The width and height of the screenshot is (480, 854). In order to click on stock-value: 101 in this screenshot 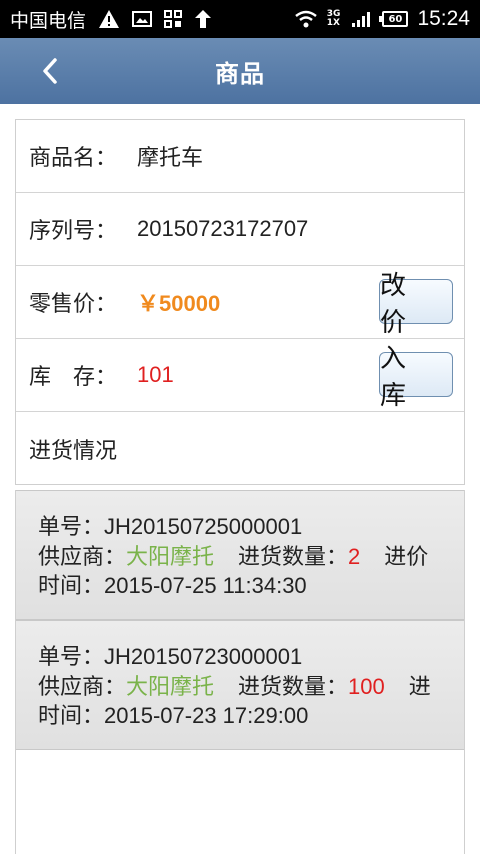, I will do `click(155, 374)`.